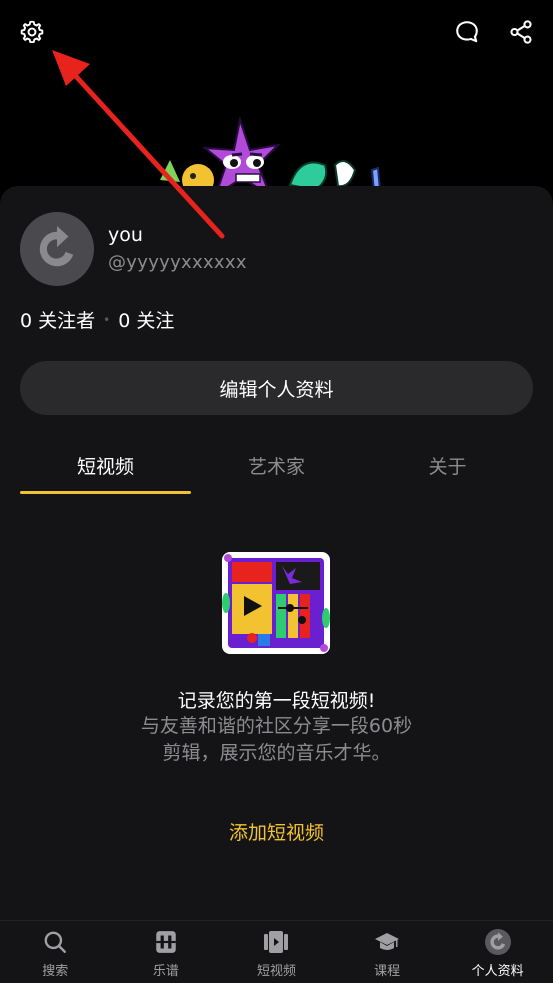 Image resolution: width=553 pixels, height=983 pixels. Describe the element at coordinates (447, 469) in the screenshot. I see `tab-about: 关于` at that location.